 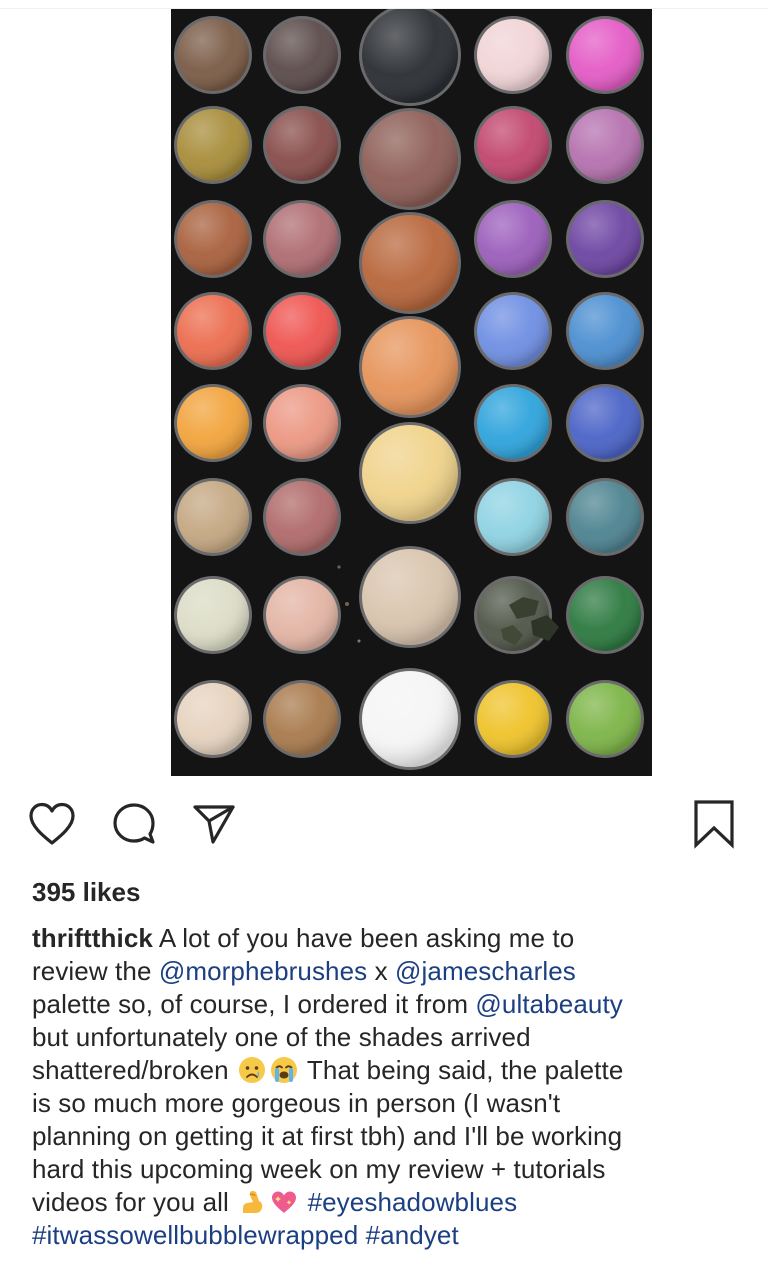 What do you see at coordinates (485, 971) in the screenshot?
I see `mention-link: @jamescharles` at bounding box center [485, 971].